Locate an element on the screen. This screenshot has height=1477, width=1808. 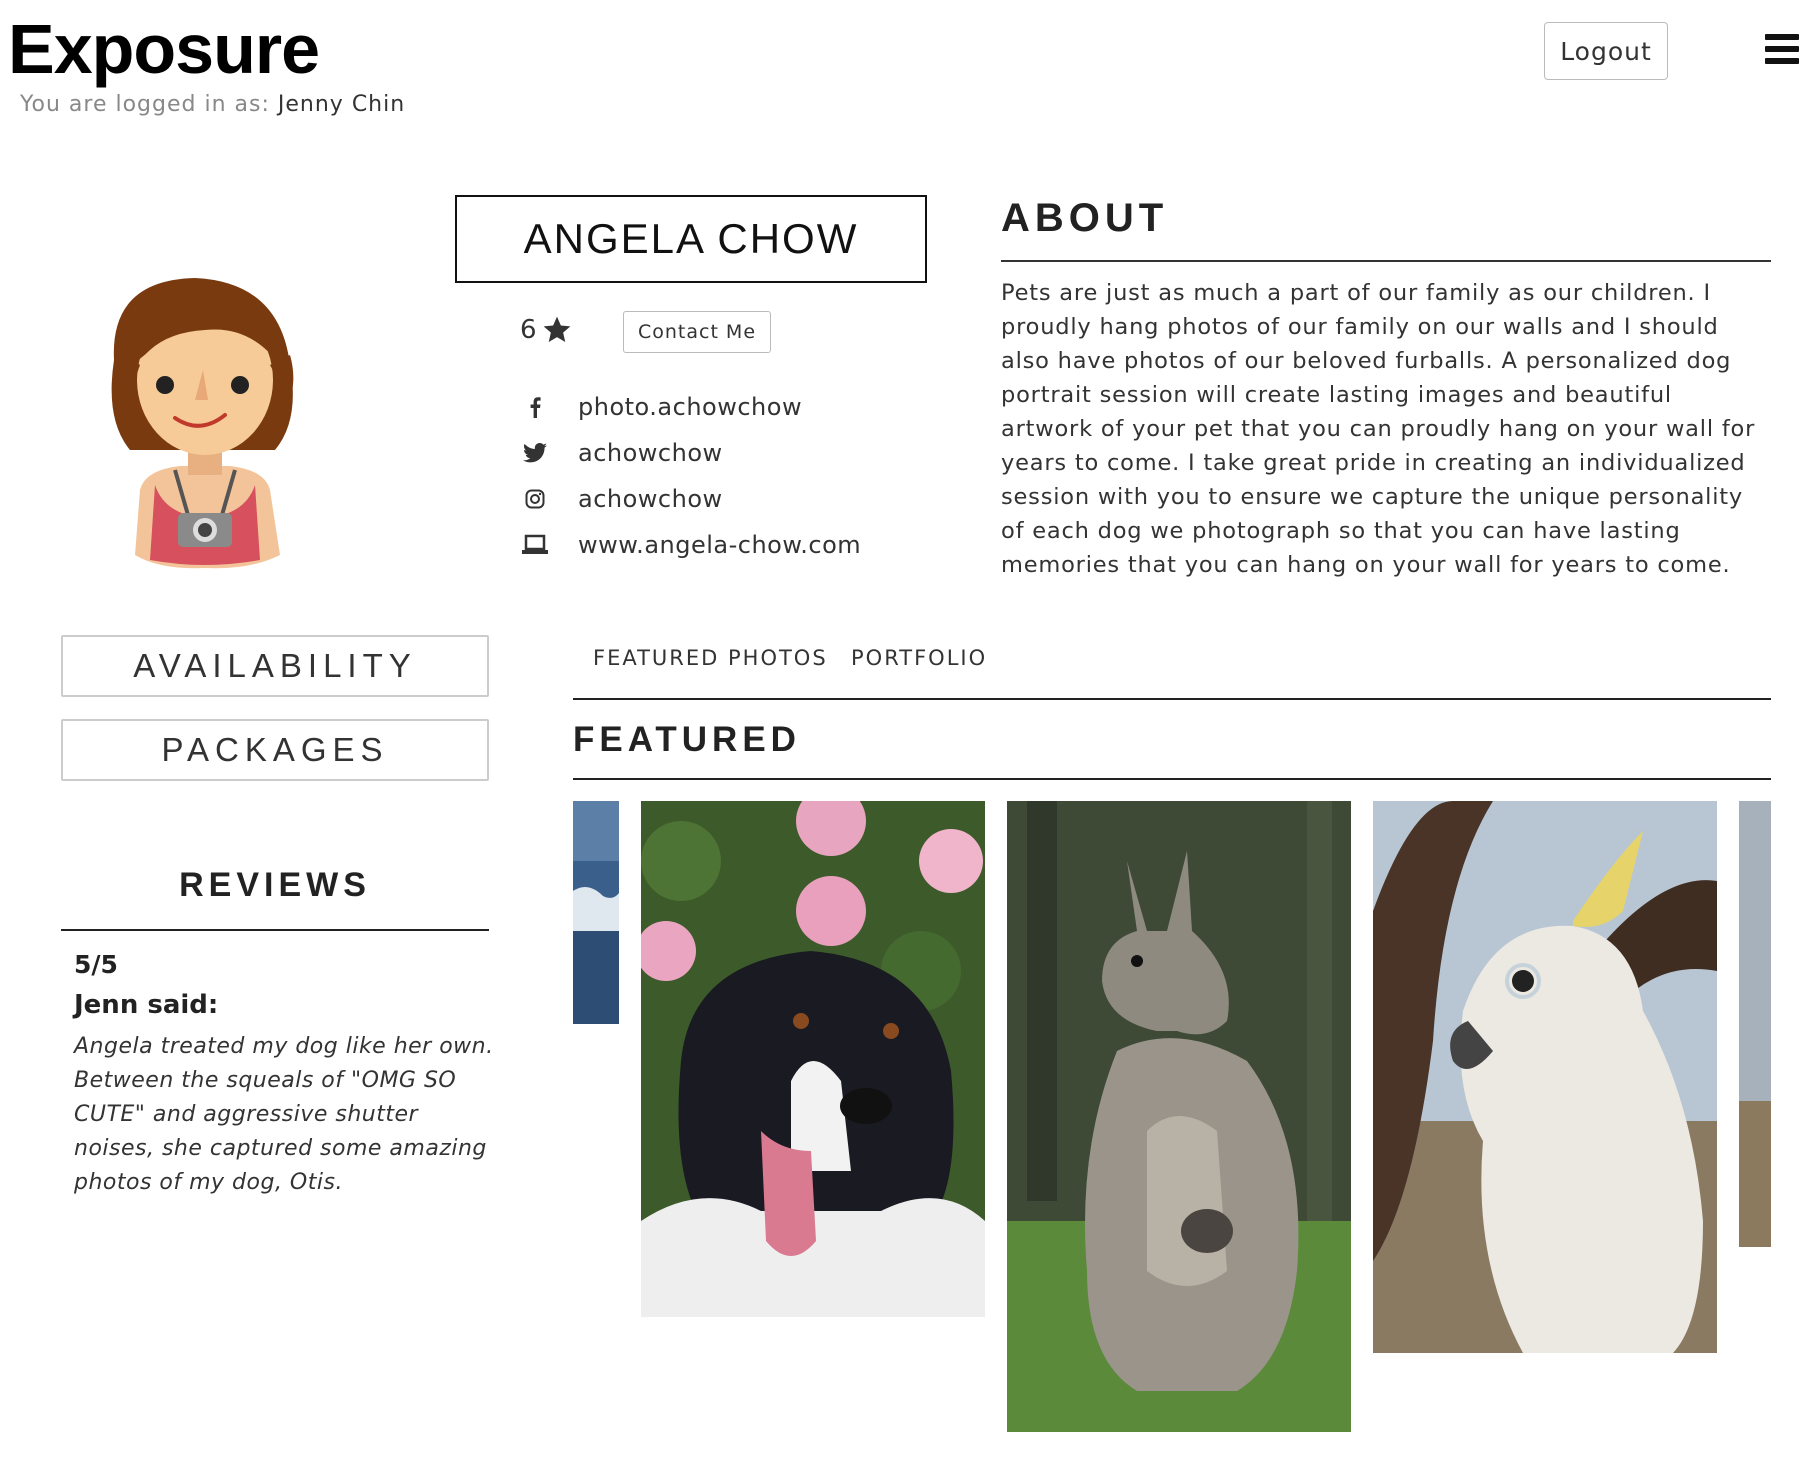
kangaroo-photo is located at coordinates (1179, 1116).